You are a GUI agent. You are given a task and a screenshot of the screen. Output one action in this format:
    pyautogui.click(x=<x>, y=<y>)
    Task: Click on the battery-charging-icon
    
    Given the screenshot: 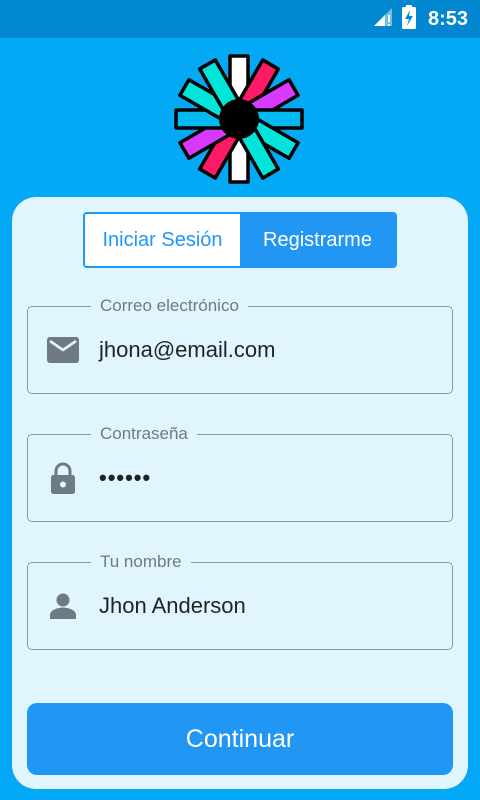 What is the action you would take?
    pyautogui.click(x=408, y=19)
    